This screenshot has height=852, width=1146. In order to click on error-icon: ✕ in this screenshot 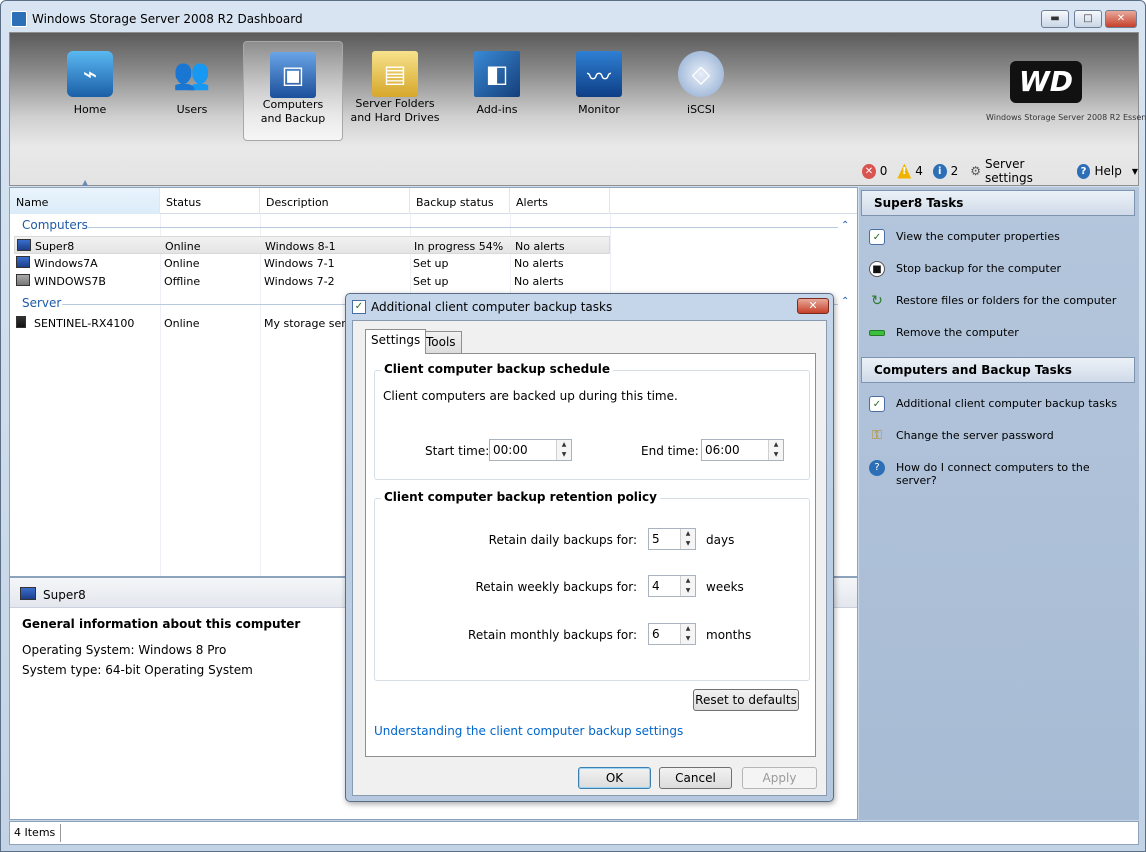, I will do `click(869, 171)`.